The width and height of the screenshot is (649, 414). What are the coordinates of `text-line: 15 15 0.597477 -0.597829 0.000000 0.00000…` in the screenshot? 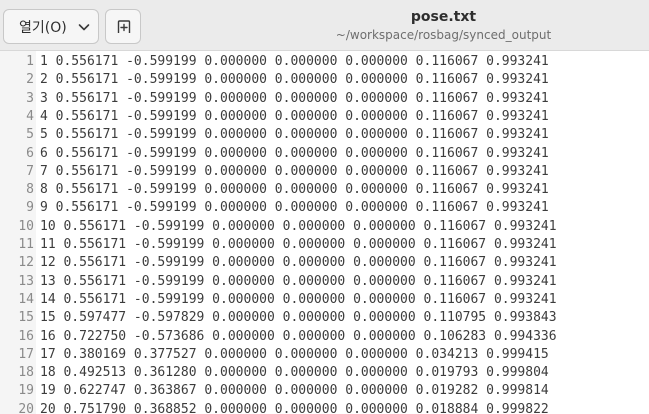 It's located at (324, 318).